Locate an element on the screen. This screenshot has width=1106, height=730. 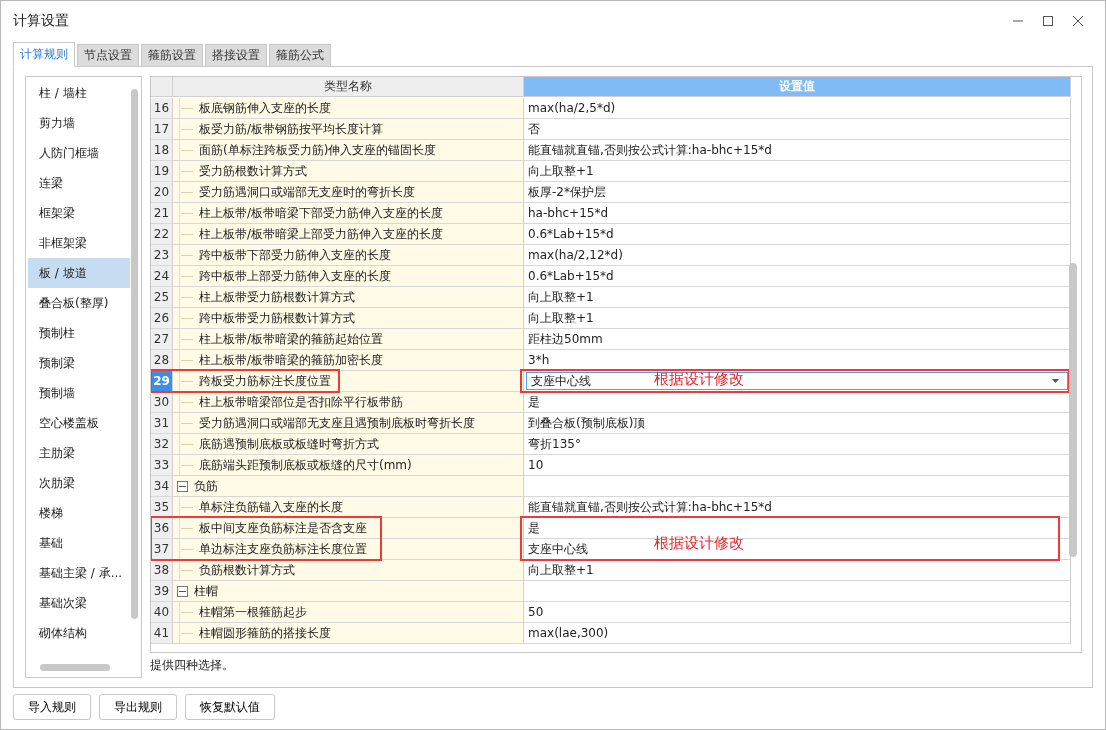
category-item: 空心楼盖板 is located at coordinates (79, 423).